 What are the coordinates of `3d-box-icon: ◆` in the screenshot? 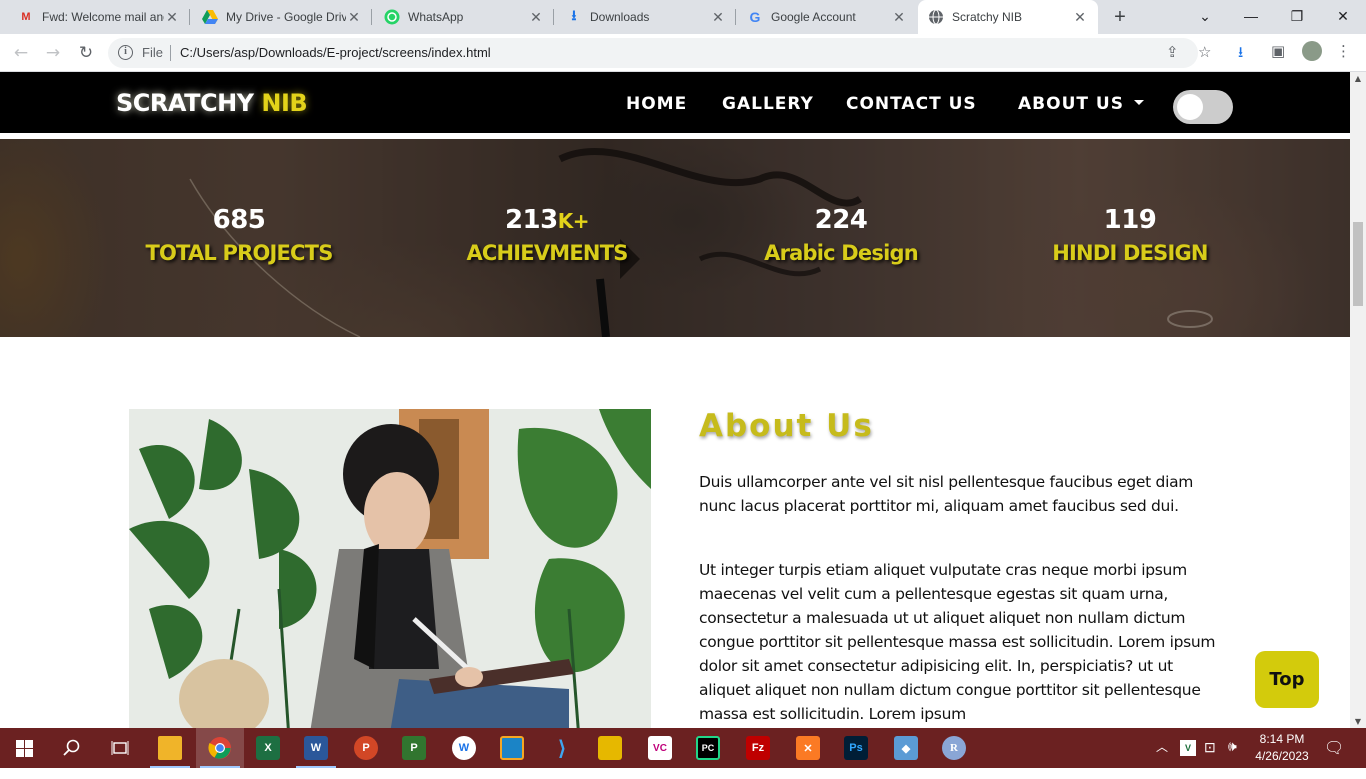 It's located at (906, 748).